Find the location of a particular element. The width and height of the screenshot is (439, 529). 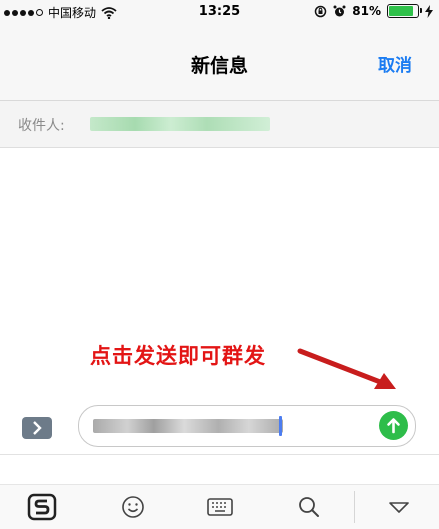

keyboard-icon is located at coordinates (220, 507).